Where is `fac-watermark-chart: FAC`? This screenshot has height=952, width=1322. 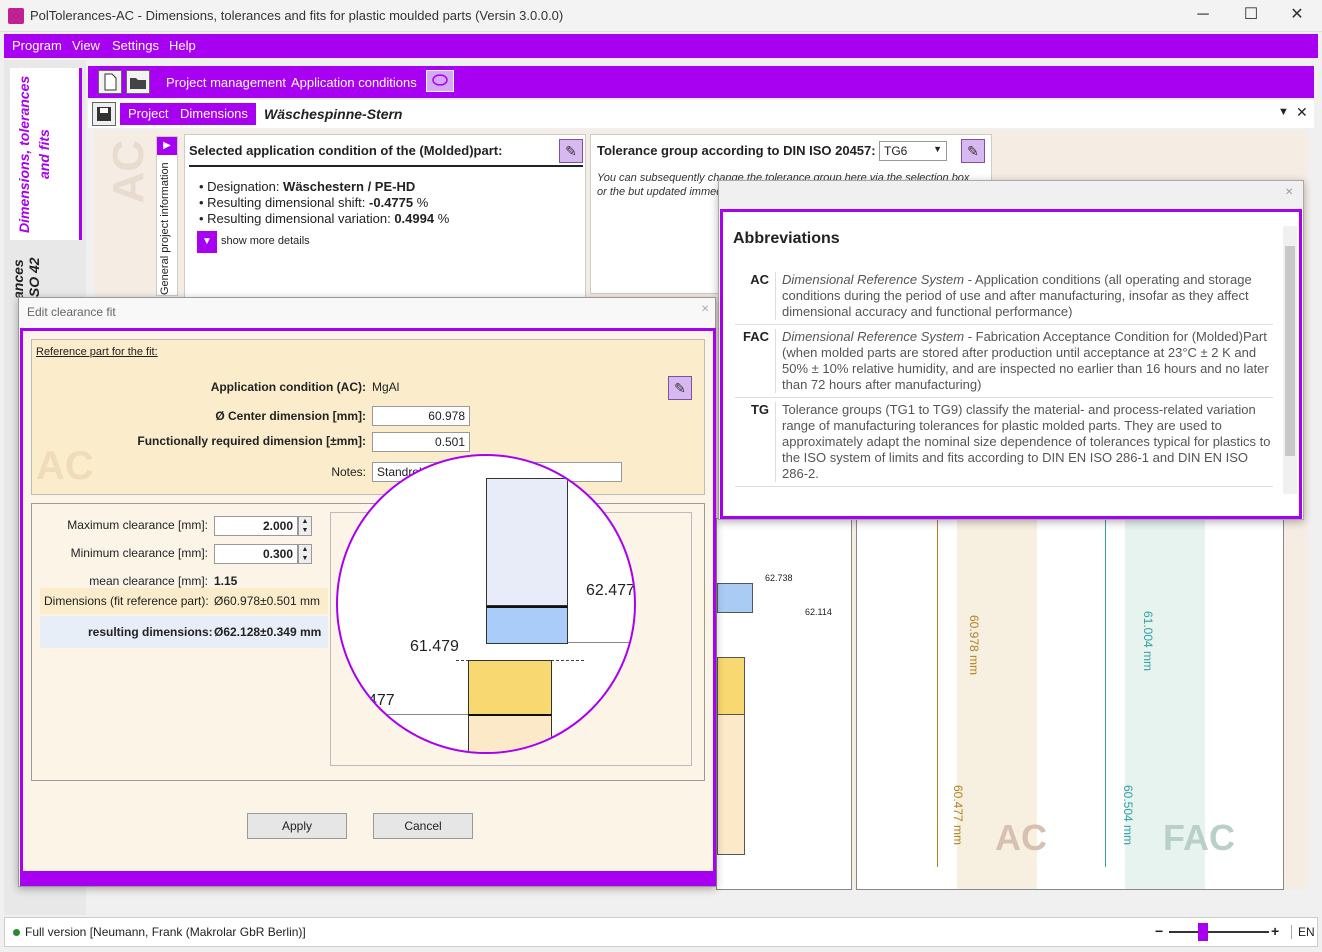
fac-watermark-chart: FAC is located at coordinates (1199, 837).